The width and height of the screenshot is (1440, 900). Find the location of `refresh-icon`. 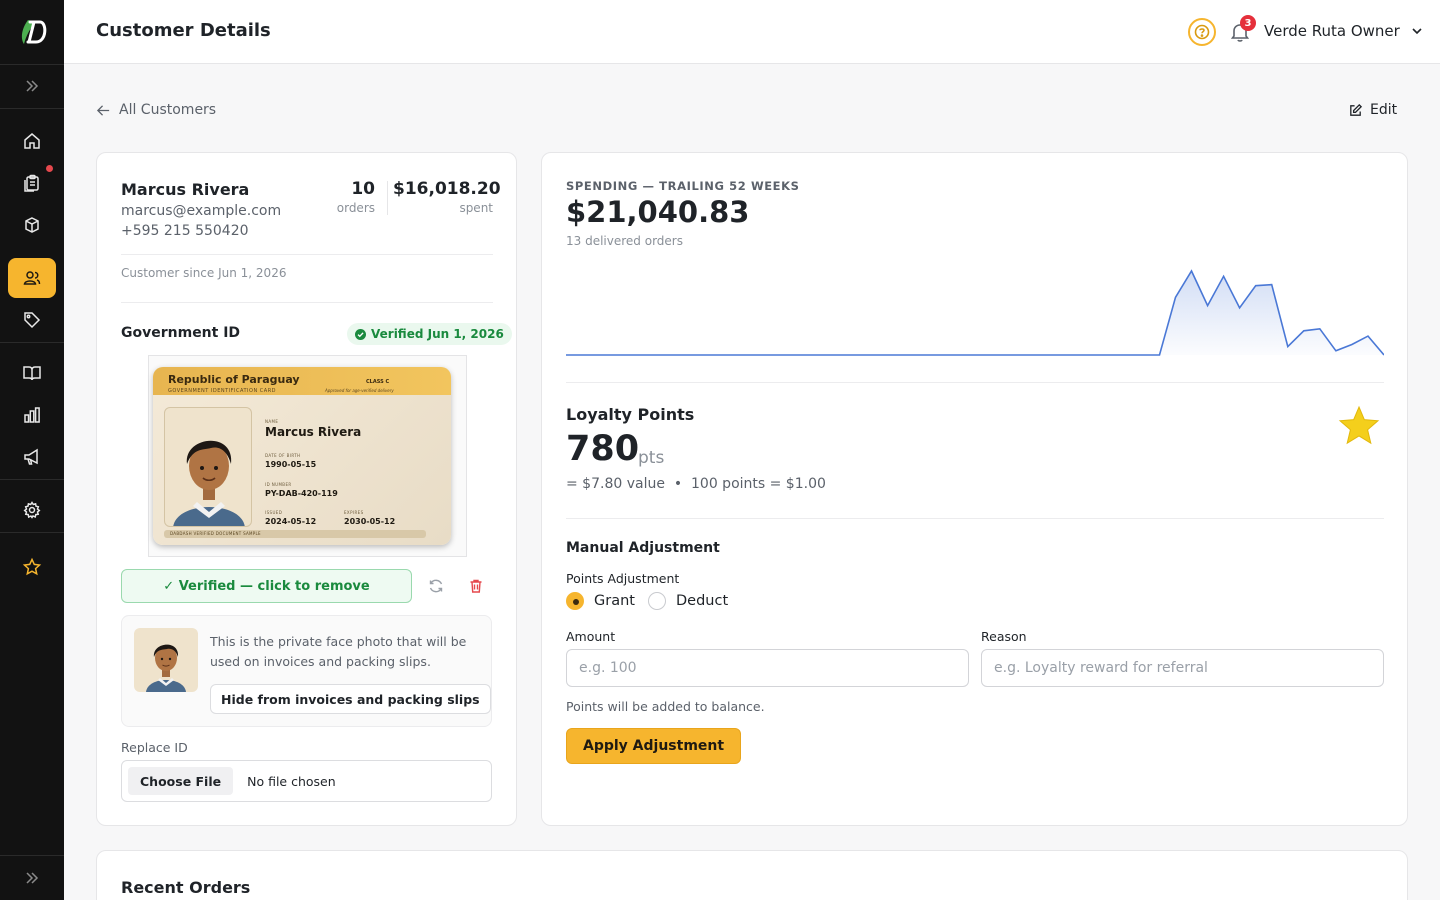

refresh-icon is located at coordinates (436, 586).